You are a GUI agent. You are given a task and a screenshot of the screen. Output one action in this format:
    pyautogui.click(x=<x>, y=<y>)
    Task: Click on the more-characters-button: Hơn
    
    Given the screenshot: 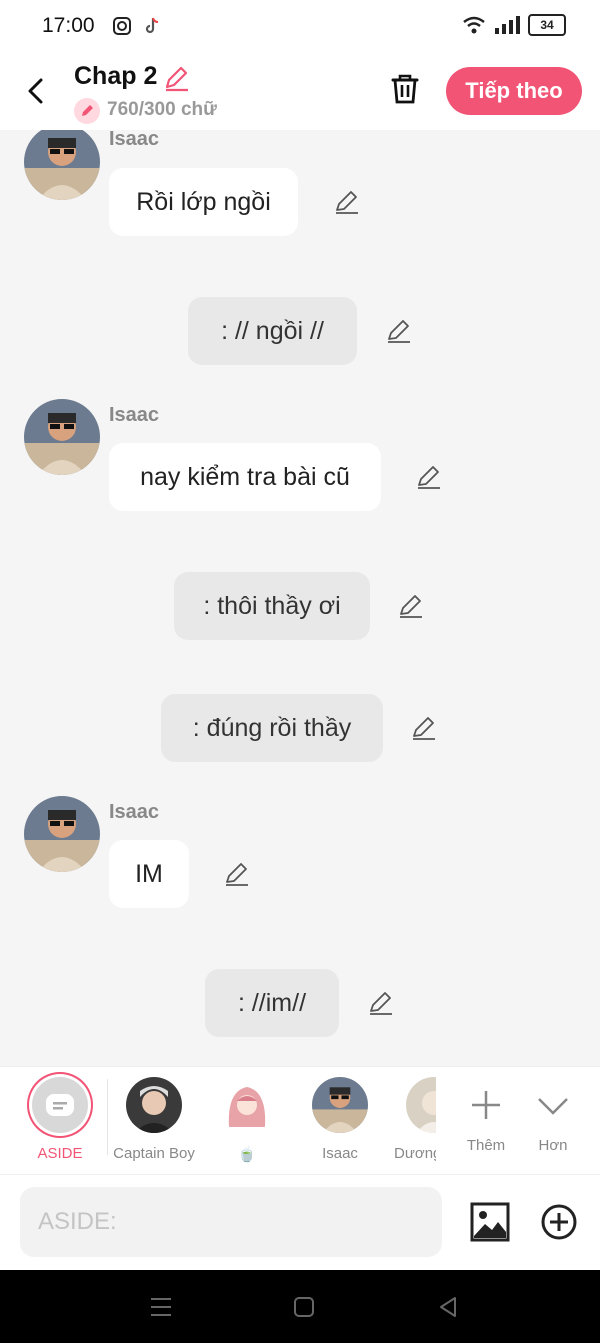 What is the action you would take?
    pyautogui.click(x=553, y=1115)
    